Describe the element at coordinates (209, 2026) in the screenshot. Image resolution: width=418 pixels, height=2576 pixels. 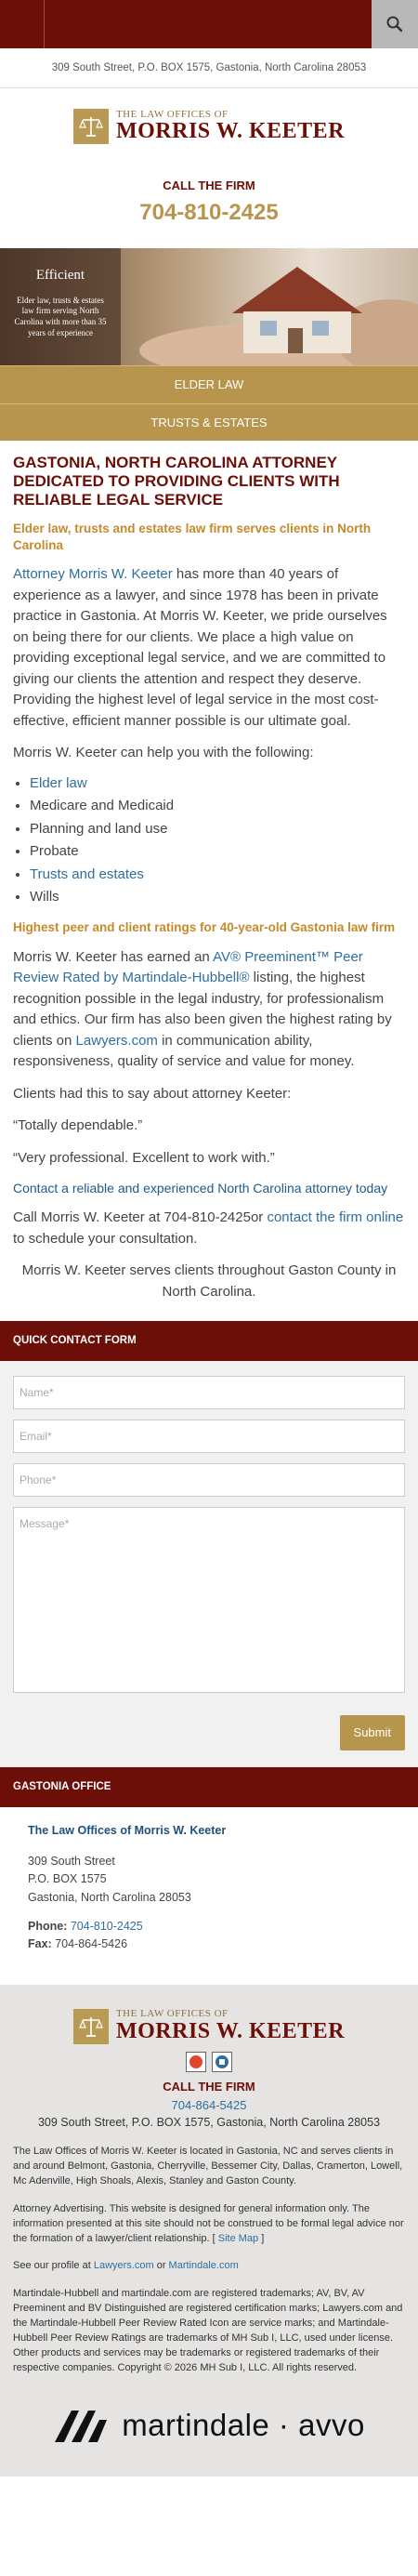
I see `footer-logo: THE LAW OFFICES OF MORRIS W. KEETER` at that location.